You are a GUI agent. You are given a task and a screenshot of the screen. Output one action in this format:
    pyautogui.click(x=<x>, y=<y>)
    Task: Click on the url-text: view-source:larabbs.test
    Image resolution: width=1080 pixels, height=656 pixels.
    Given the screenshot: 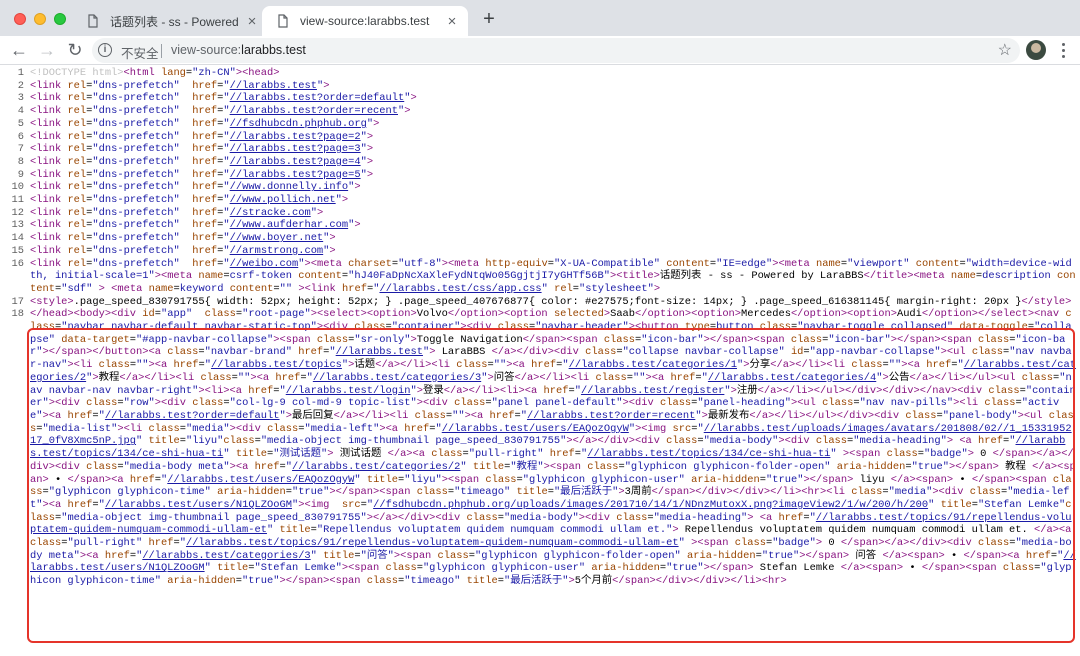 What is the action you would take?
    pyautogui.click(x=238, y=50)
    